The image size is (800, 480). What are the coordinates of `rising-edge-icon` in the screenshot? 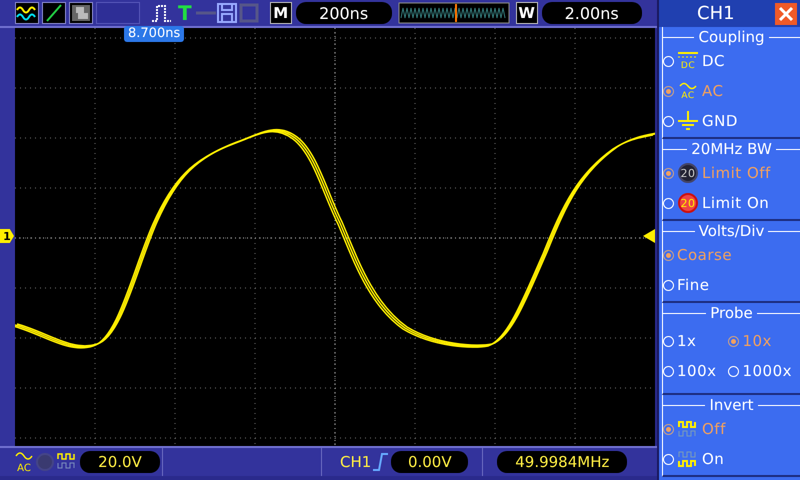 It's located at (380, 462).